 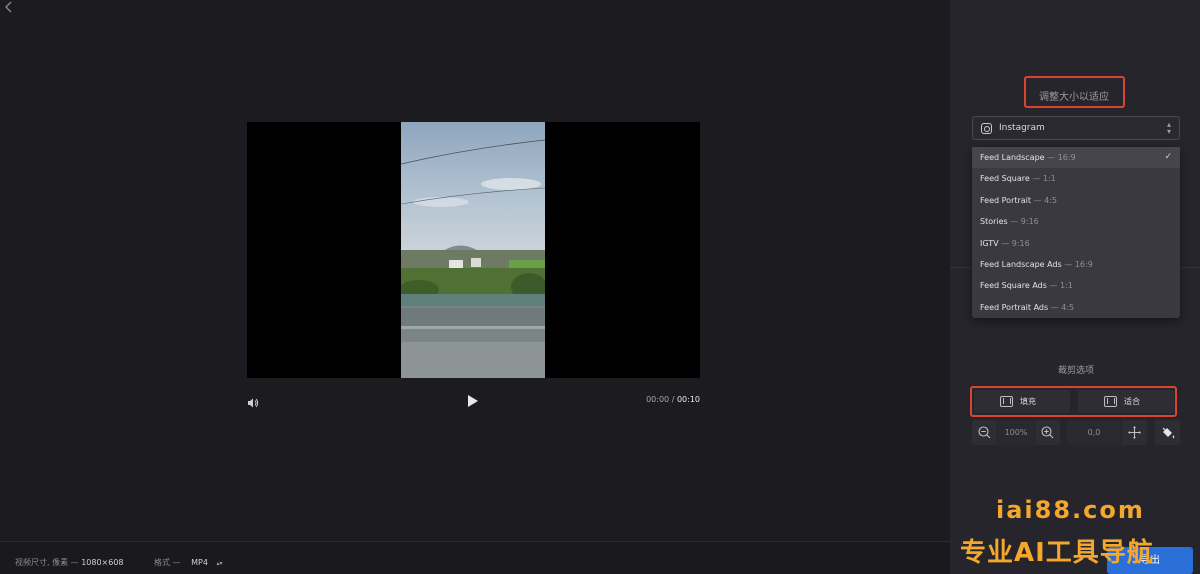 What do you see at coordinates (1076, 285) in the screenshot?
I see `format-option: Feed Square Ads — 1:1` at bounding box center [1076, 285].